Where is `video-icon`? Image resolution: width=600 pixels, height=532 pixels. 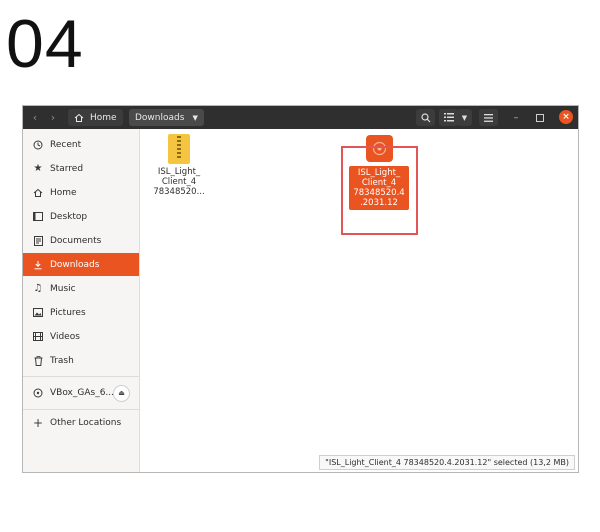 video-icon is located at coordinates (38, 336).